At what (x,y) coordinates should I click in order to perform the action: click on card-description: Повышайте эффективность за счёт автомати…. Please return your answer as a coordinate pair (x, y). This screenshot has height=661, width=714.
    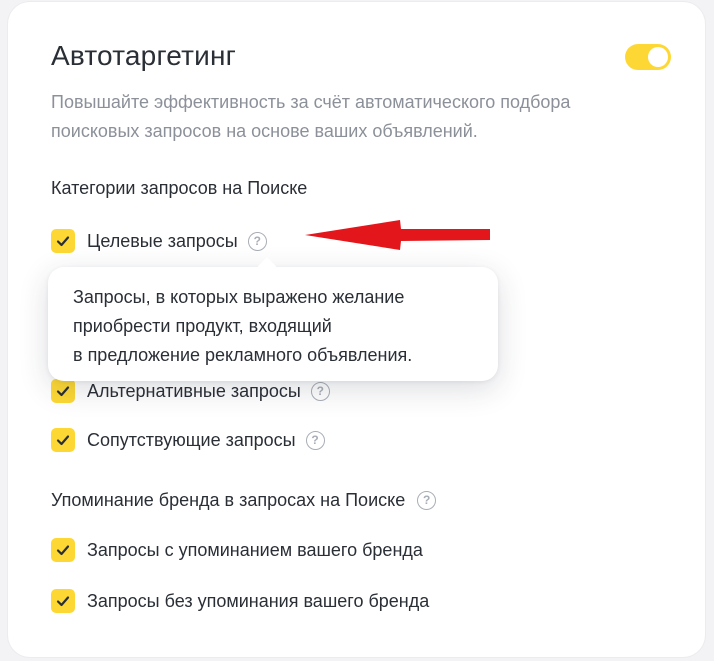
    Looking at the image, I should click on (311, 116).